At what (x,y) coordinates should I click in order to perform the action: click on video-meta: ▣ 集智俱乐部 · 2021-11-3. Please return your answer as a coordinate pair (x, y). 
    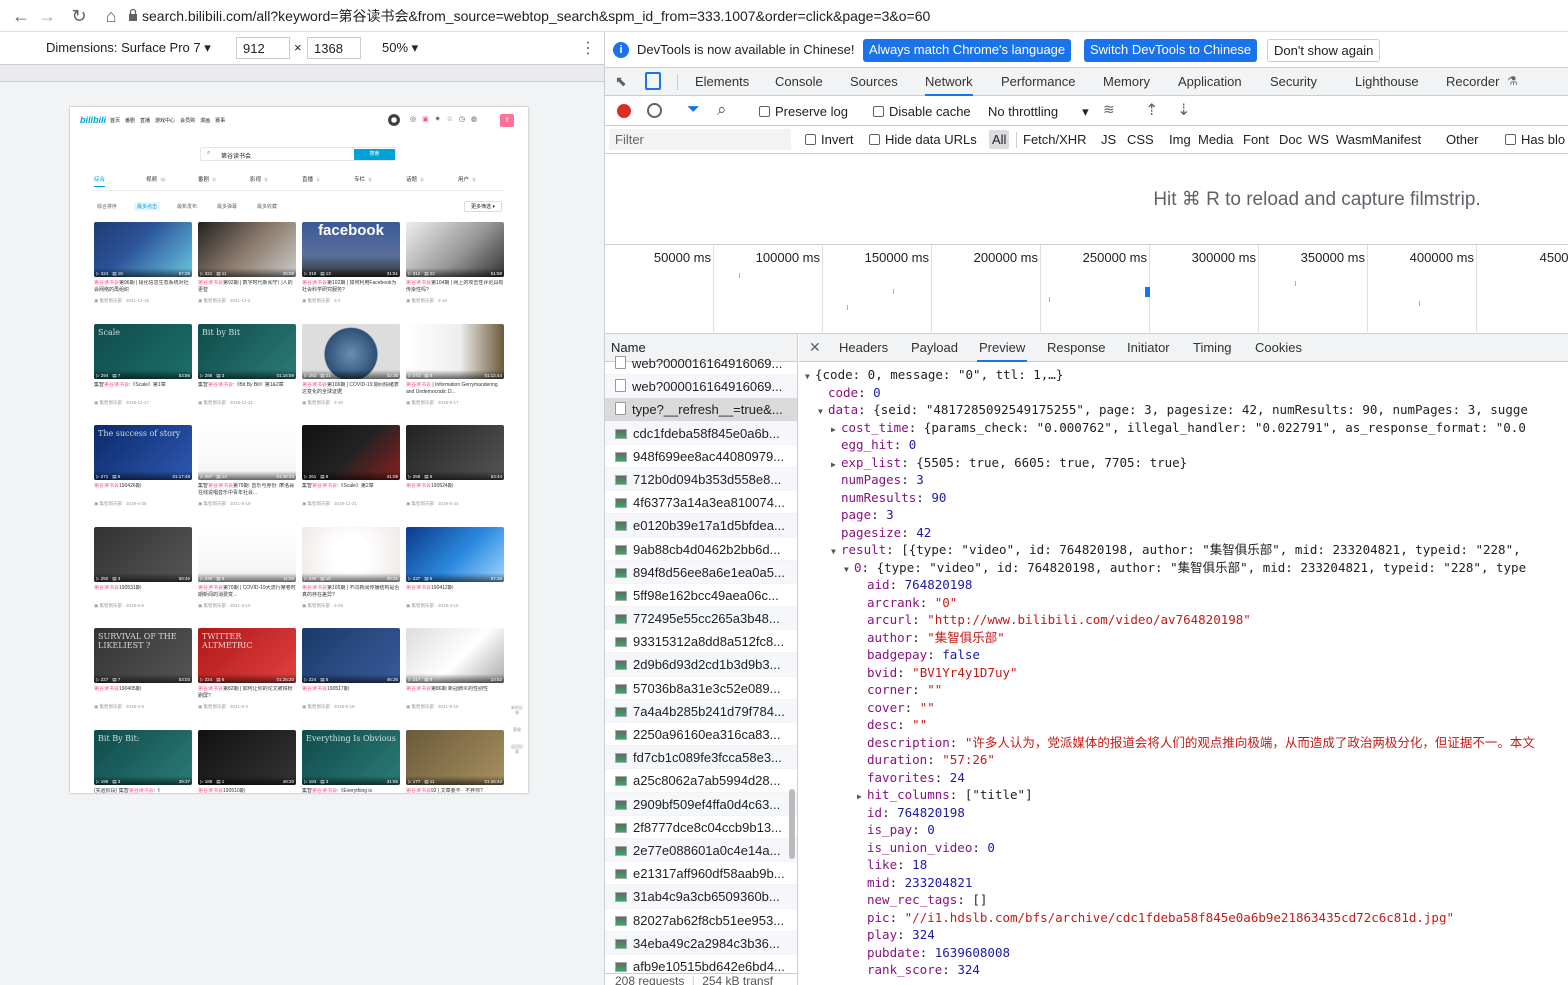
    Looking at the image, I should click on (224, 301).